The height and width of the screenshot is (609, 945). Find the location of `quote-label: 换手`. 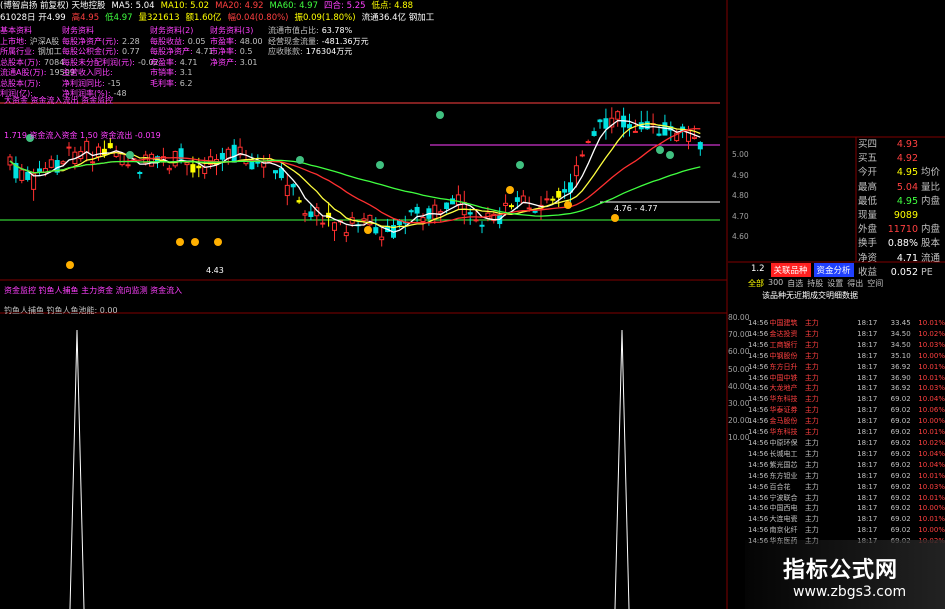

quote-label: 换手 is located at coordinates (868, 244).